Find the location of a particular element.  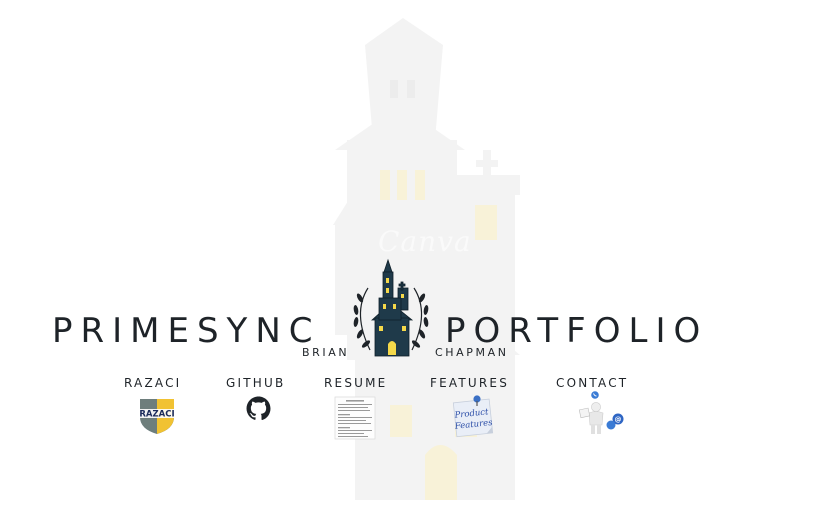

product-features-note-icon: Product Features is located at coordinates (472, 417).